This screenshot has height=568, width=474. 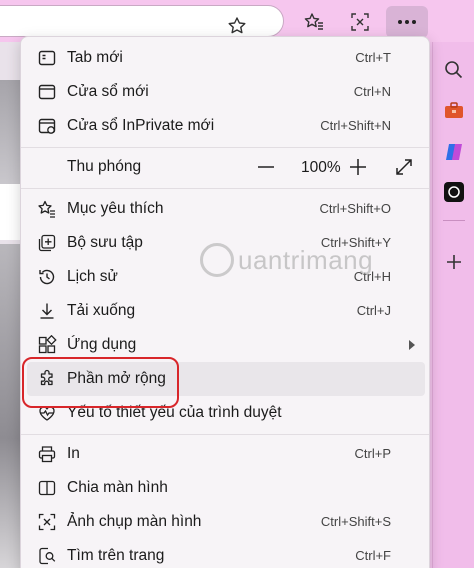 What do you see at coordinates (454, 220) in the screenshot?
I see `sidebar-divider` at bounding box center [454, 220].